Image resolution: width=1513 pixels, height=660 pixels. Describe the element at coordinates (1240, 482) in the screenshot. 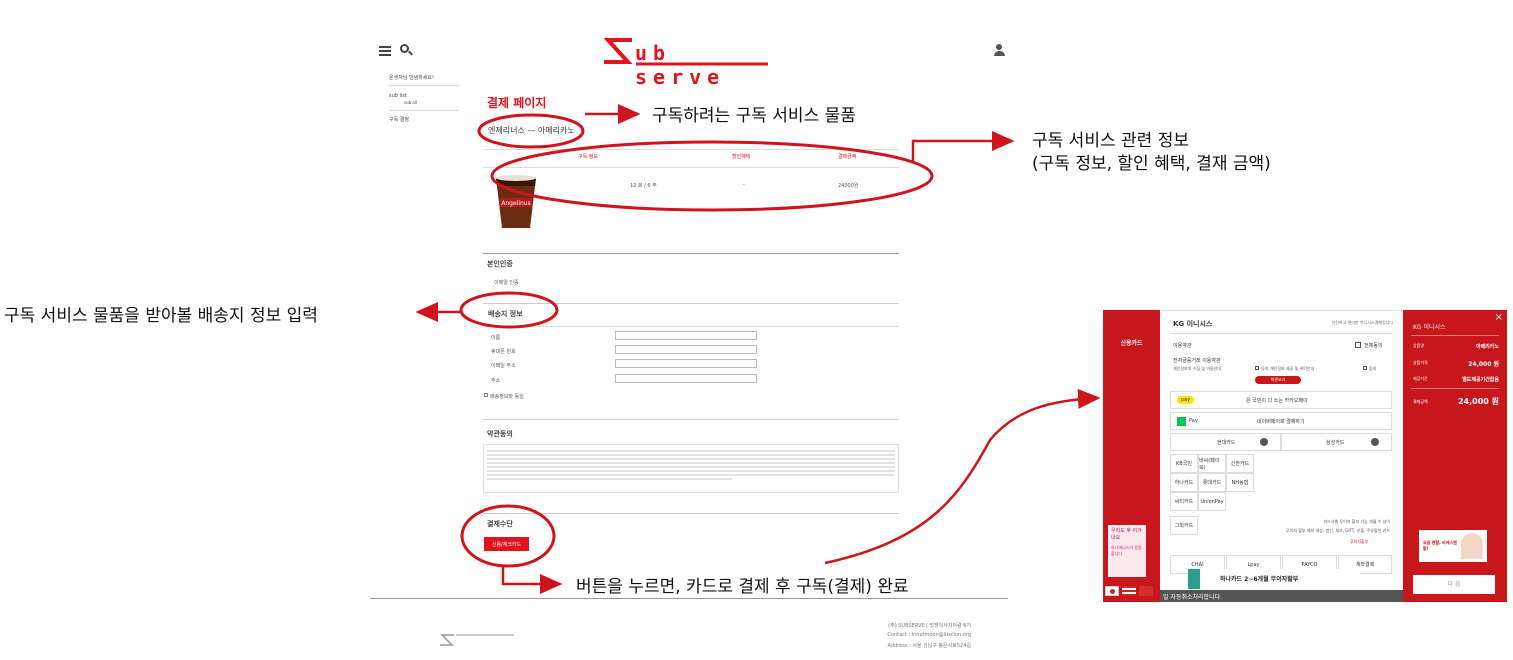

I see `card-nh: NH농협` at that location.